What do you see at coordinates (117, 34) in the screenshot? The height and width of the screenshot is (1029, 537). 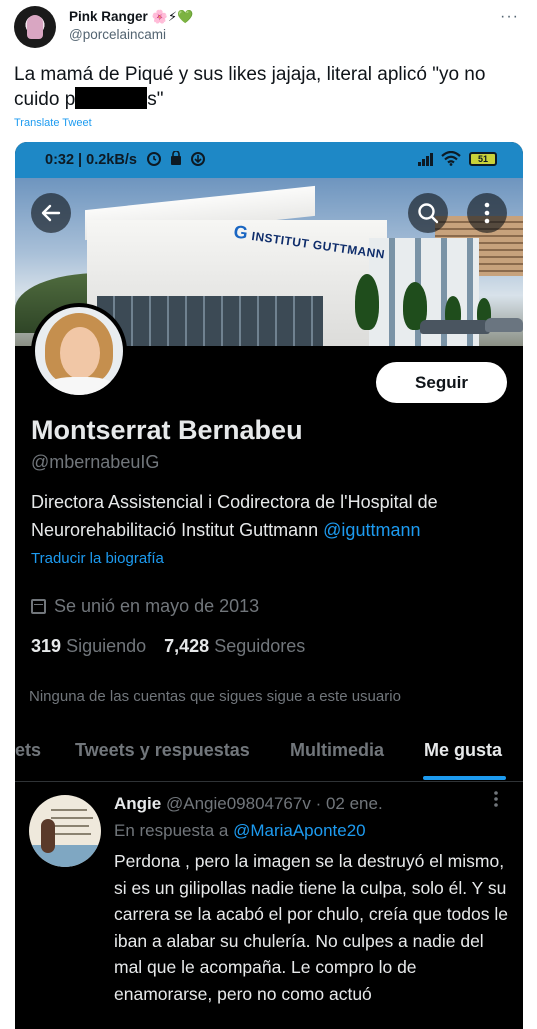 I see `outer-author-handle: @porcelaincami` at bounding box center [117, 34].